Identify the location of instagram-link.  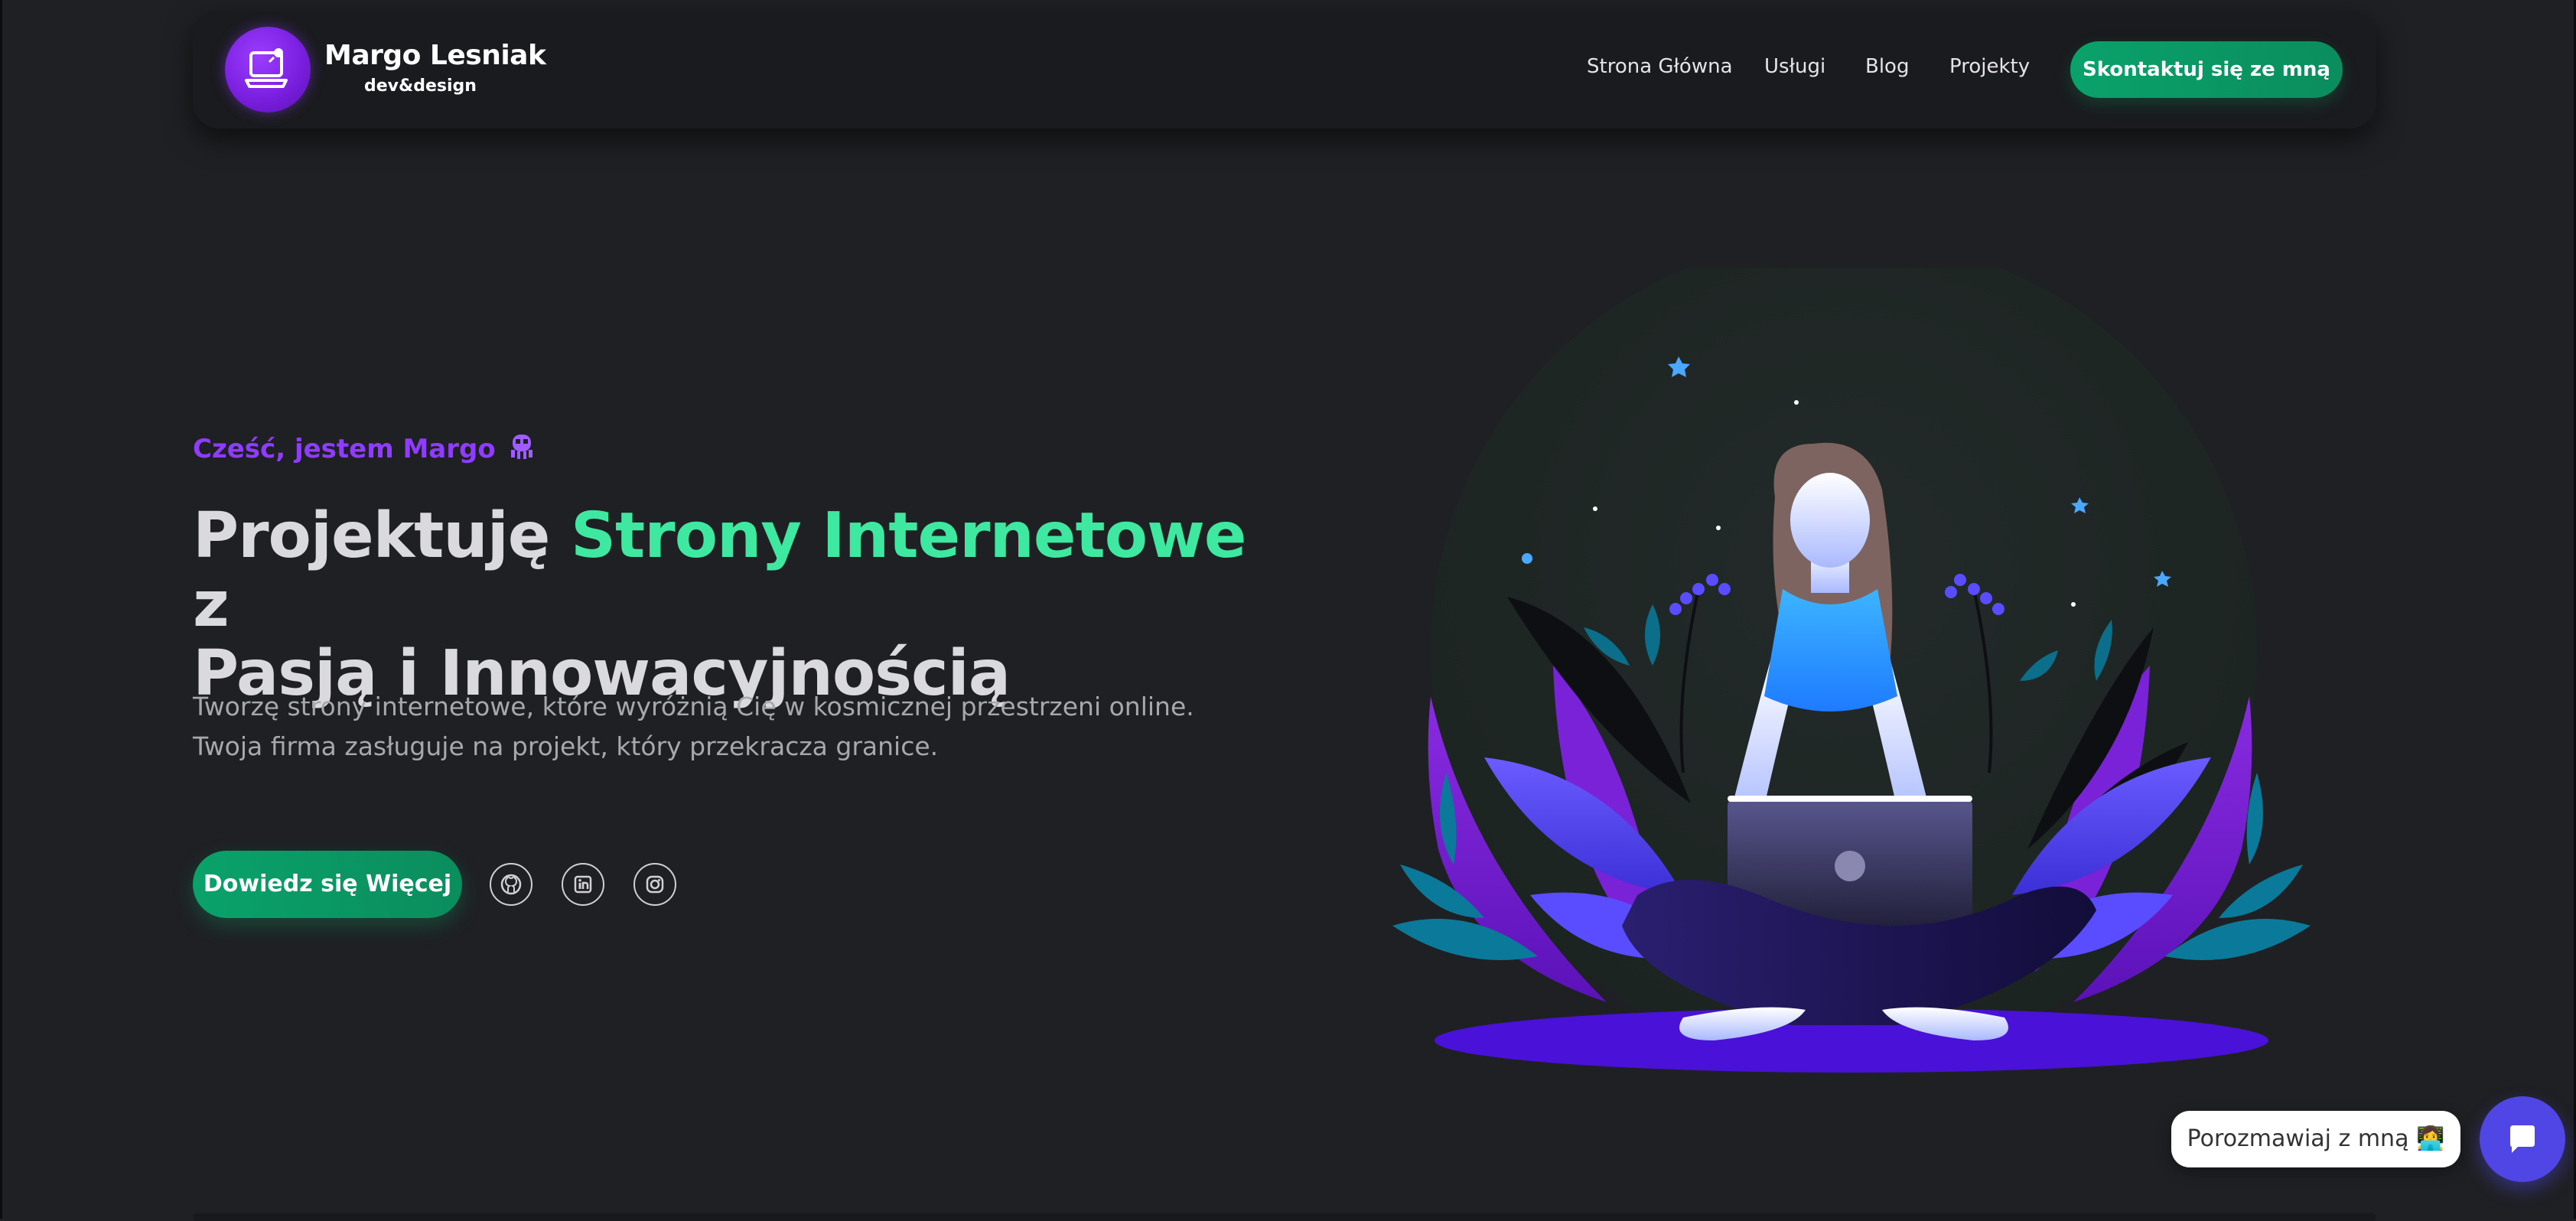
(655, 884).